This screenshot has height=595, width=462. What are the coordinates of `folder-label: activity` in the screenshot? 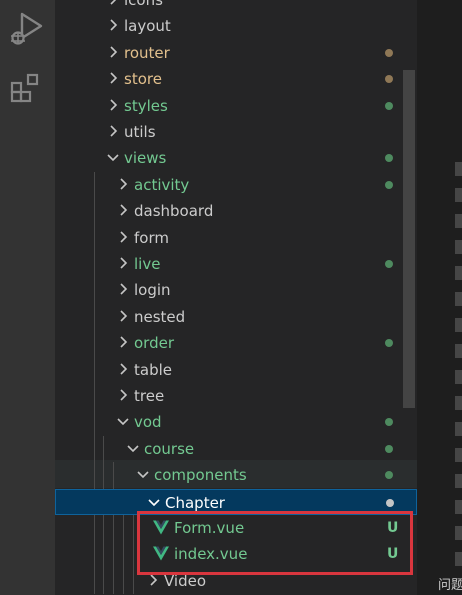 It's located at (162, 184).